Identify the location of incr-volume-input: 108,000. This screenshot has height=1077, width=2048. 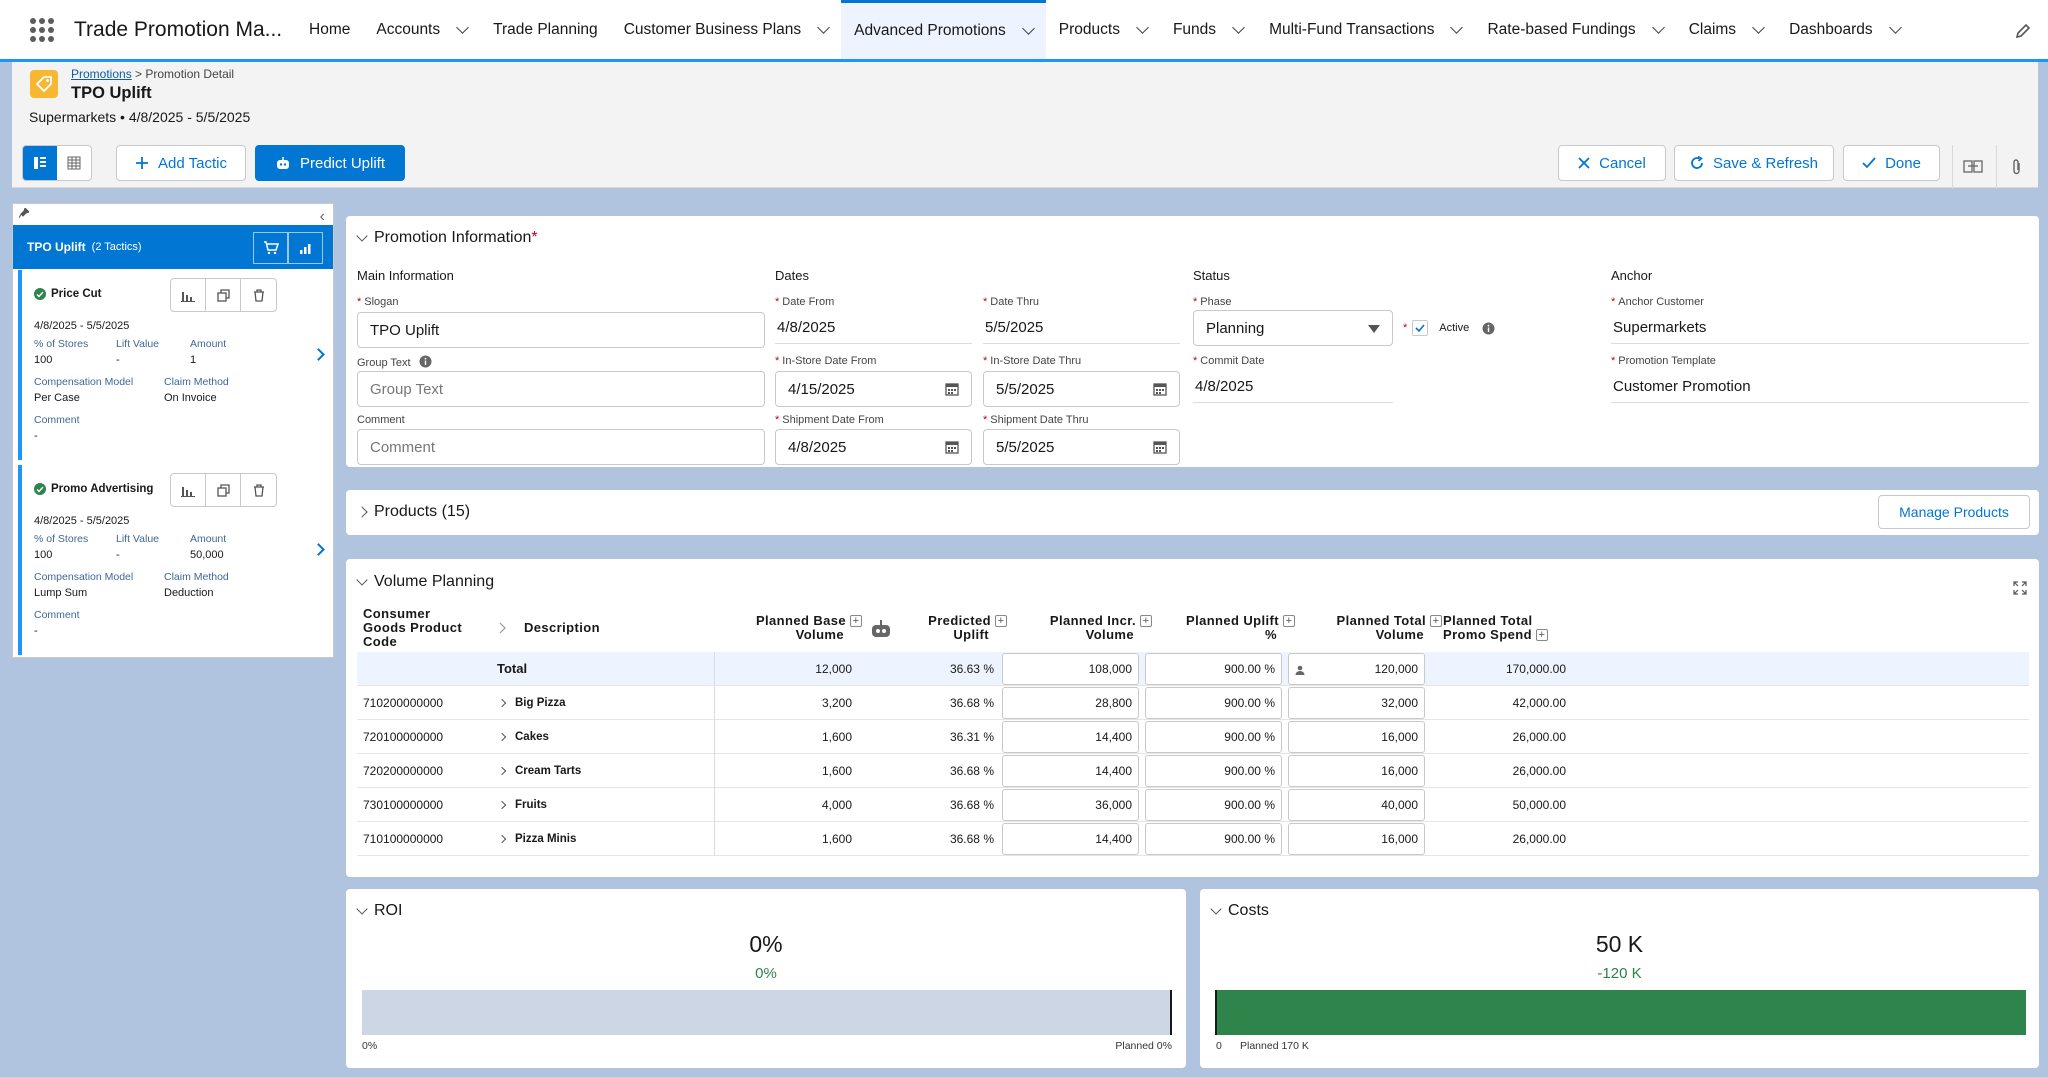
(1070, 669).